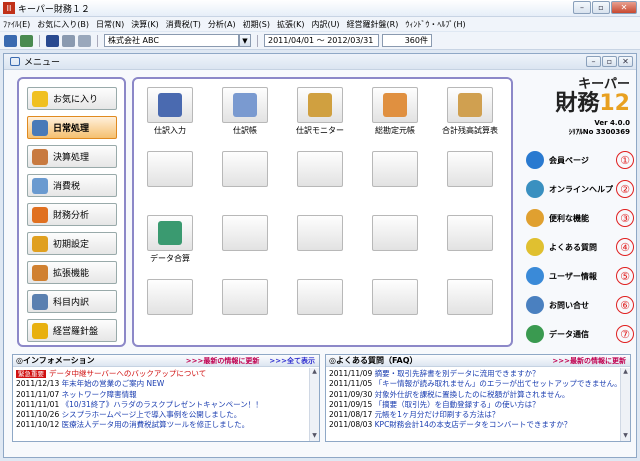 This screenshot has width=640, height=461. Describe the element at coordinates (292, 361) in the screenshot. I see `info-showall-link: >>>全て表示` at that location.